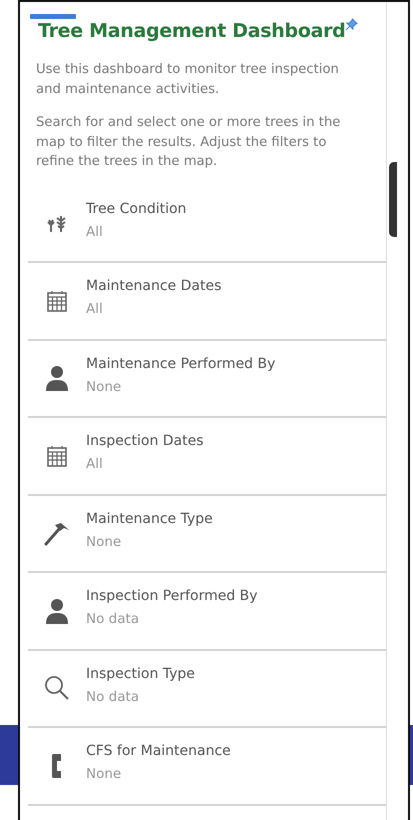  What do you see at coordinates (207, 534) in the screenshot?
I see `filter-item: Maintenance Type None` at bounding box center [207, 534].